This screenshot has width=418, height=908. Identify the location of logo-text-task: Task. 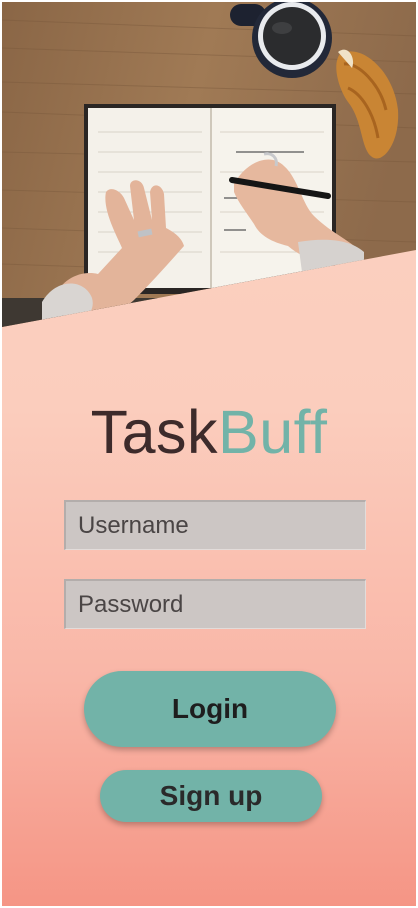
(154, 432).